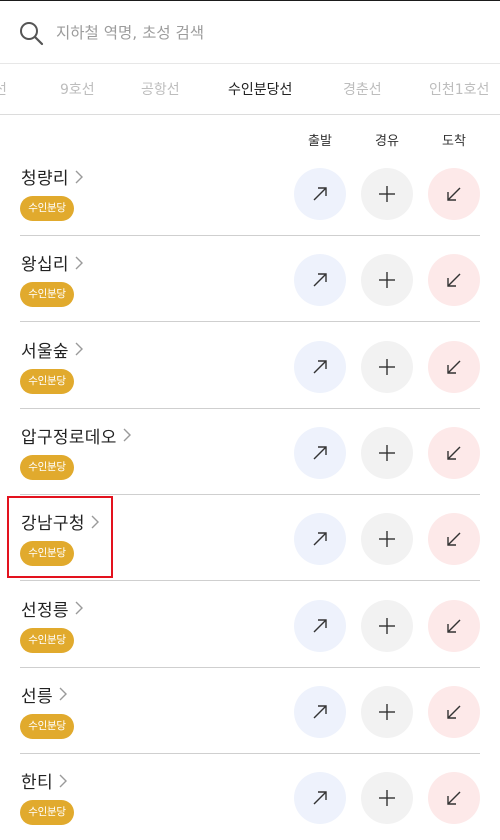 Image resolution: width=500 pixels, height=840 pixels. I want to click on station-name: 한티, so click(37, 783).